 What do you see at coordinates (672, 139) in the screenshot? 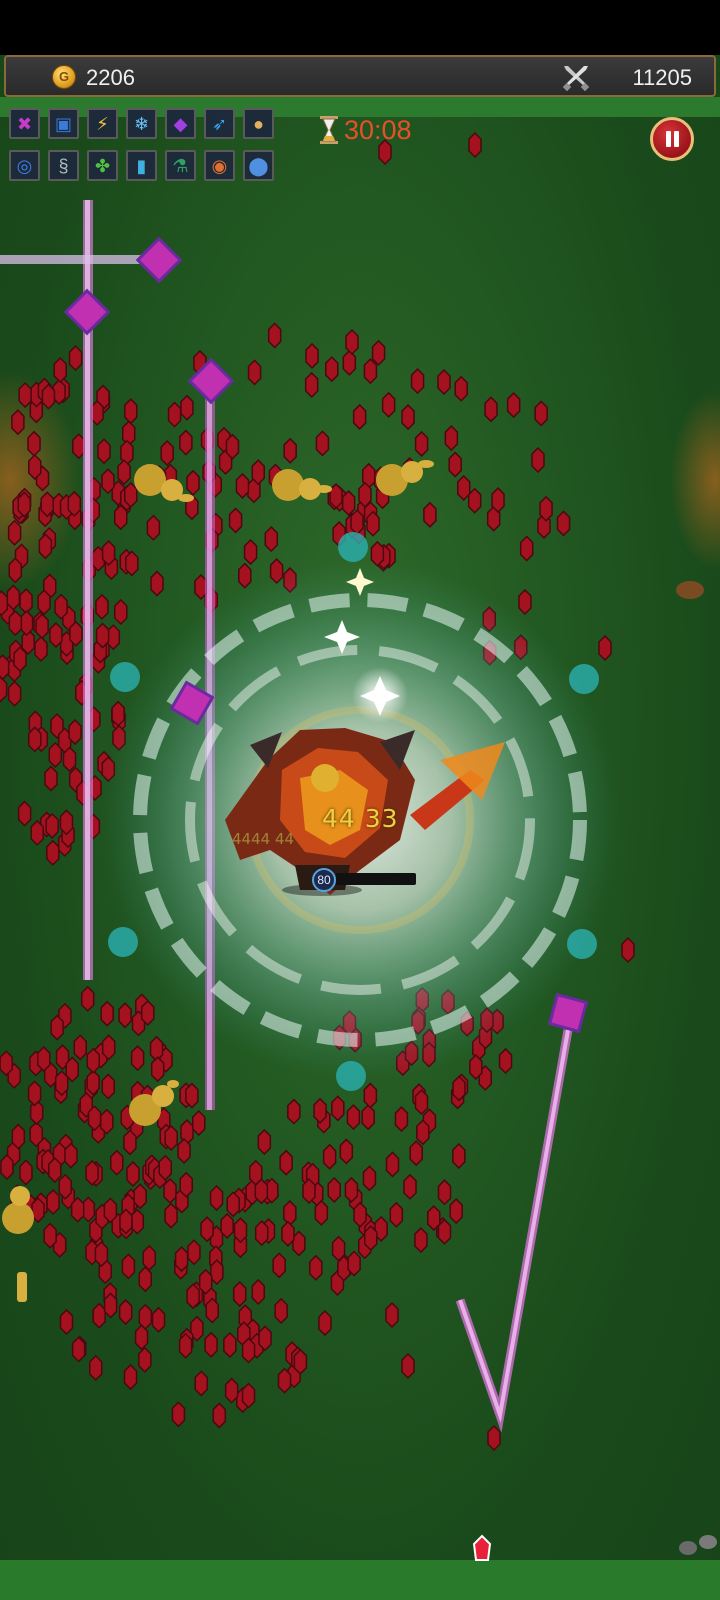
I see `pause-button` at bounding box center [672, 139].